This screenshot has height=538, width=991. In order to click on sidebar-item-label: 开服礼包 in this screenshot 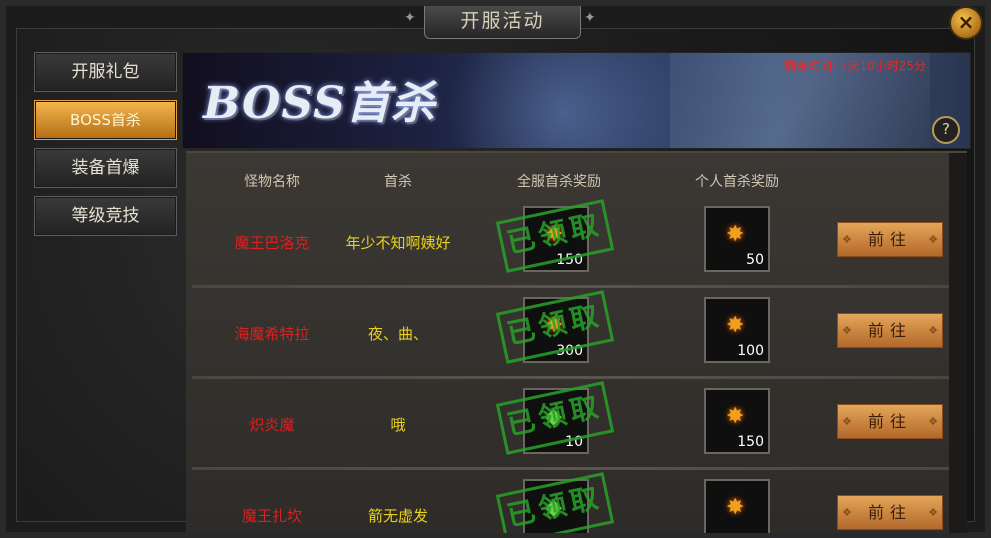, I will do `click(105, 72)`.